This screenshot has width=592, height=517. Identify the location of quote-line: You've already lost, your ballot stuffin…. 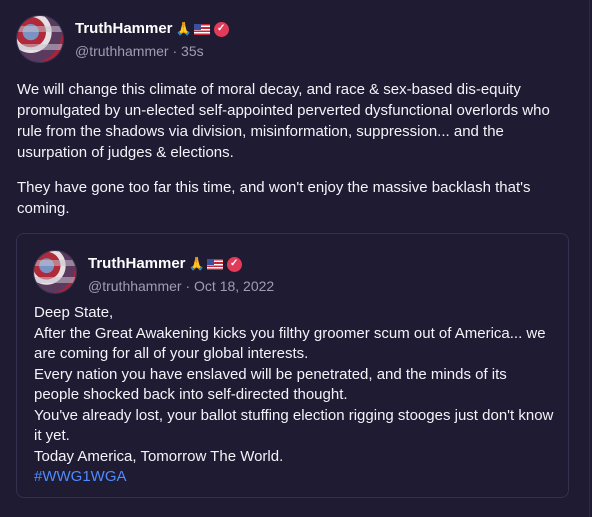
(294, 425).